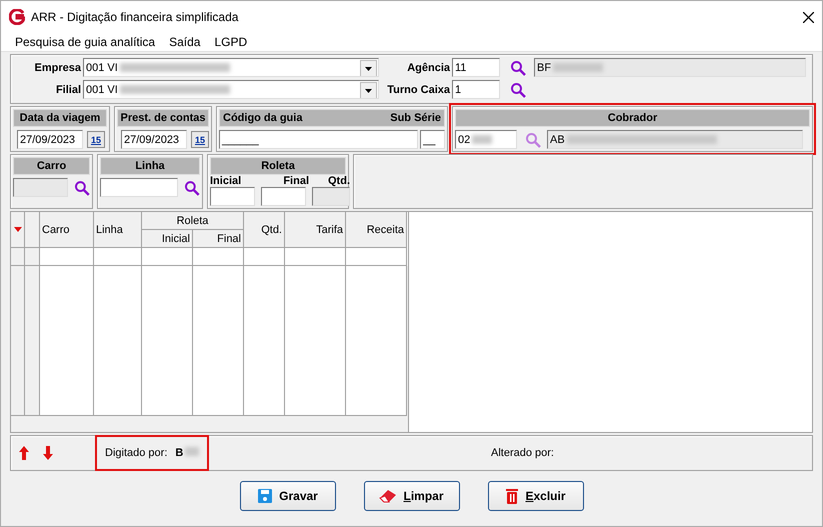 The image size is (823, 527). Describe the element at coordinates (226, 181) in the screenshot. I see `field-label: Inicial` at that location.